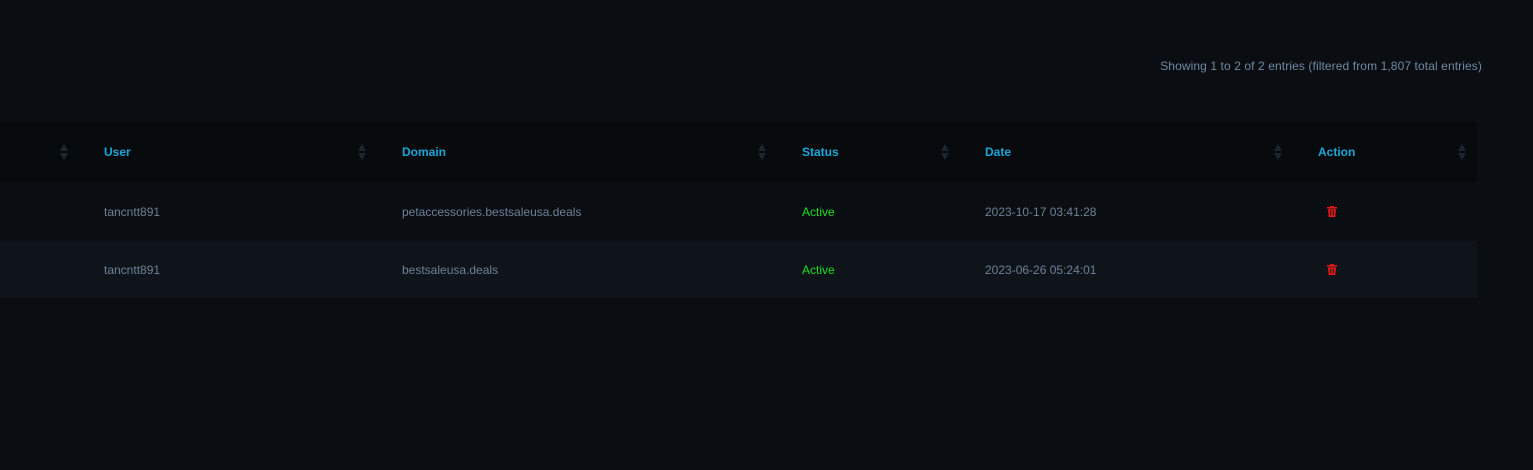 The image size is (1533, 470). I want to click on cell-date: 2023-06-26 05:24:01, so click(1041, 269).